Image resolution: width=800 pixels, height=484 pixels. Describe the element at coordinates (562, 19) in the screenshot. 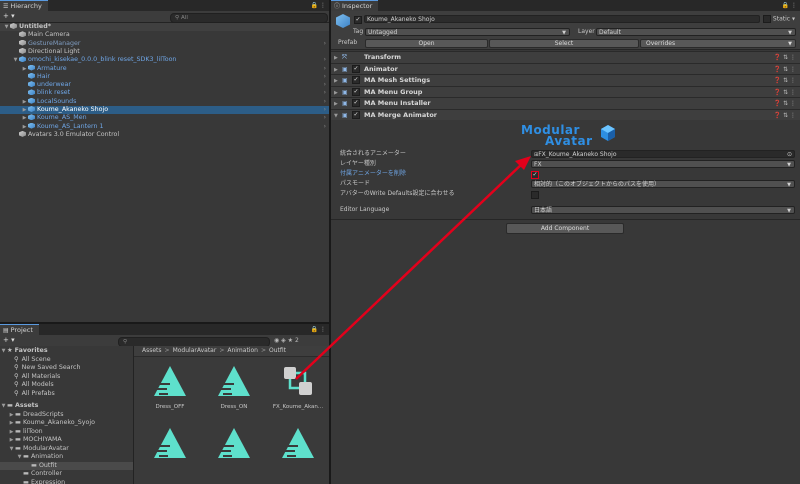

I see `object-name-field: Koume_Akaneko Shojo` at that location.